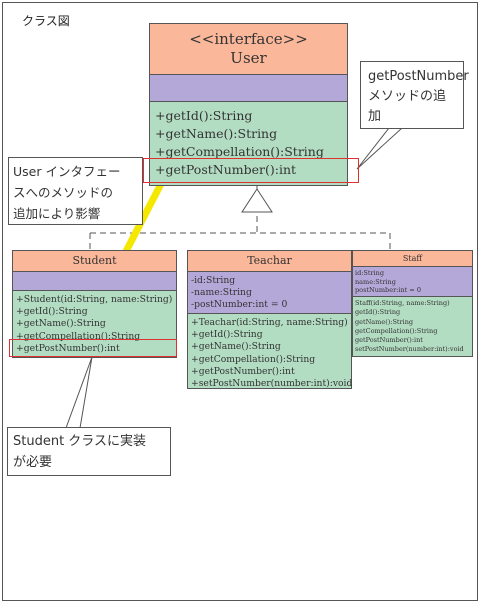 The width and height of the screenshot is (480, 603). What do you see at coordinates (243, 371) in the screenshot?
I see `teachar-op-getpostnumber: +getPostNumber():int` at bounding box center [243, 371].